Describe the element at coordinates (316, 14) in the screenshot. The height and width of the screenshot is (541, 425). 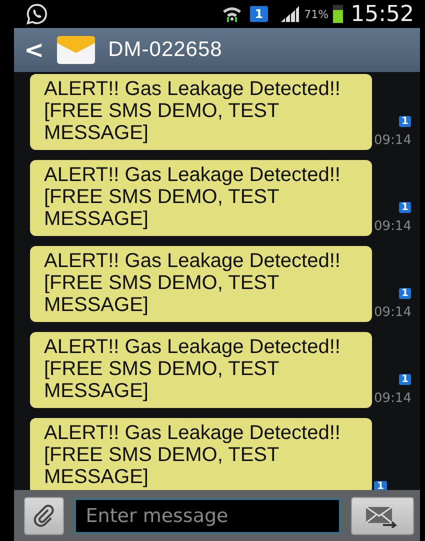
I see `battery-percent: 71%` at that location.